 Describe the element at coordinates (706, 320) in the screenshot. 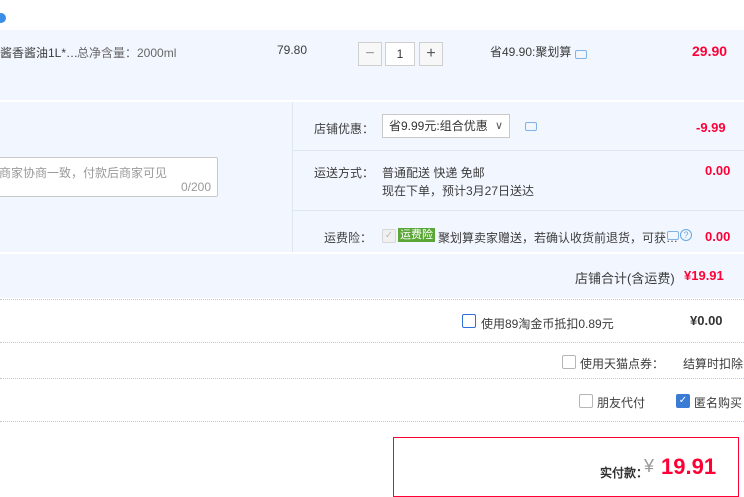

I see `coins-value: ¥0.00` at that location.